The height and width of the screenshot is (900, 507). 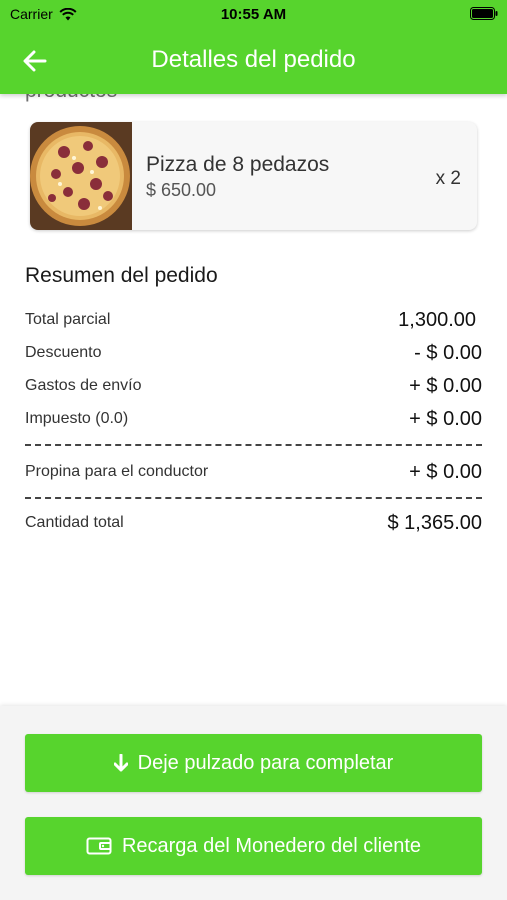 What do you see at coordinates (437, 319) in the screenshot?
I see `subtotal-value: 1,300.00` at bounding box center [437, 319].